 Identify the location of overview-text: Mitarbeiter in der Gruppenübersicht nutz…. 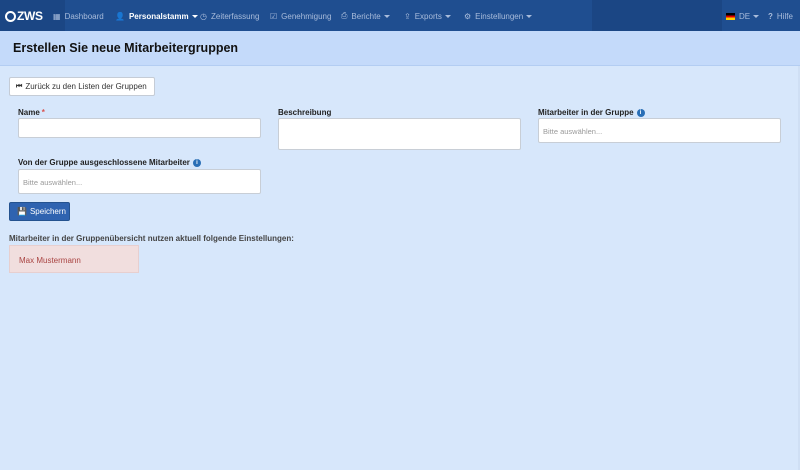
(151, 238).